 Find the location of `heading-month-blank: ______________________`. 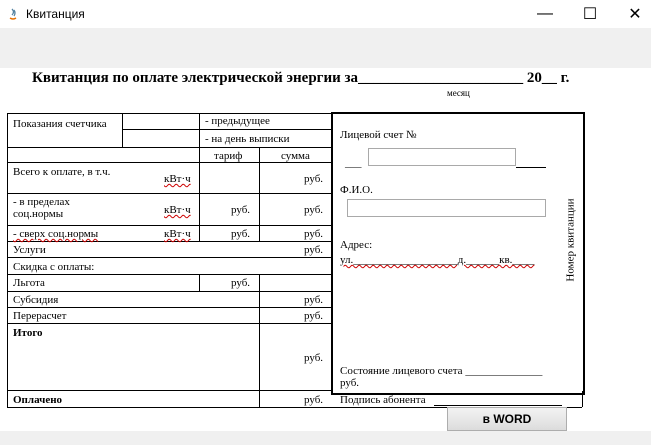

heading-month-blank: ______________________ is located at coordinates (441, 78).